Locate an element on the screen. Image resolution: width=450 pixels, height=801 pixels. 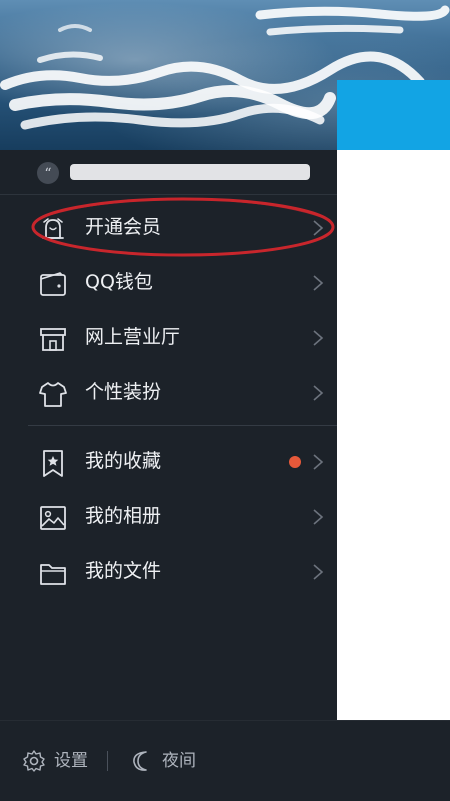
menu-item-label: 我的相册 is located at coordinates (123, 516).